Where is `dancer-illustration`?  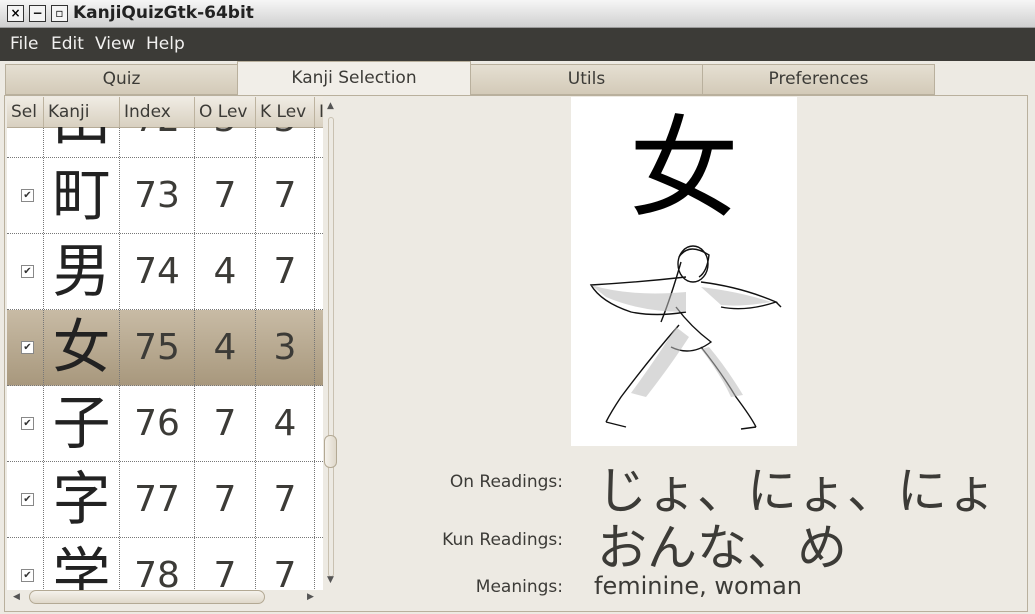 dancer-illustration is located at coordinates (685, 337).